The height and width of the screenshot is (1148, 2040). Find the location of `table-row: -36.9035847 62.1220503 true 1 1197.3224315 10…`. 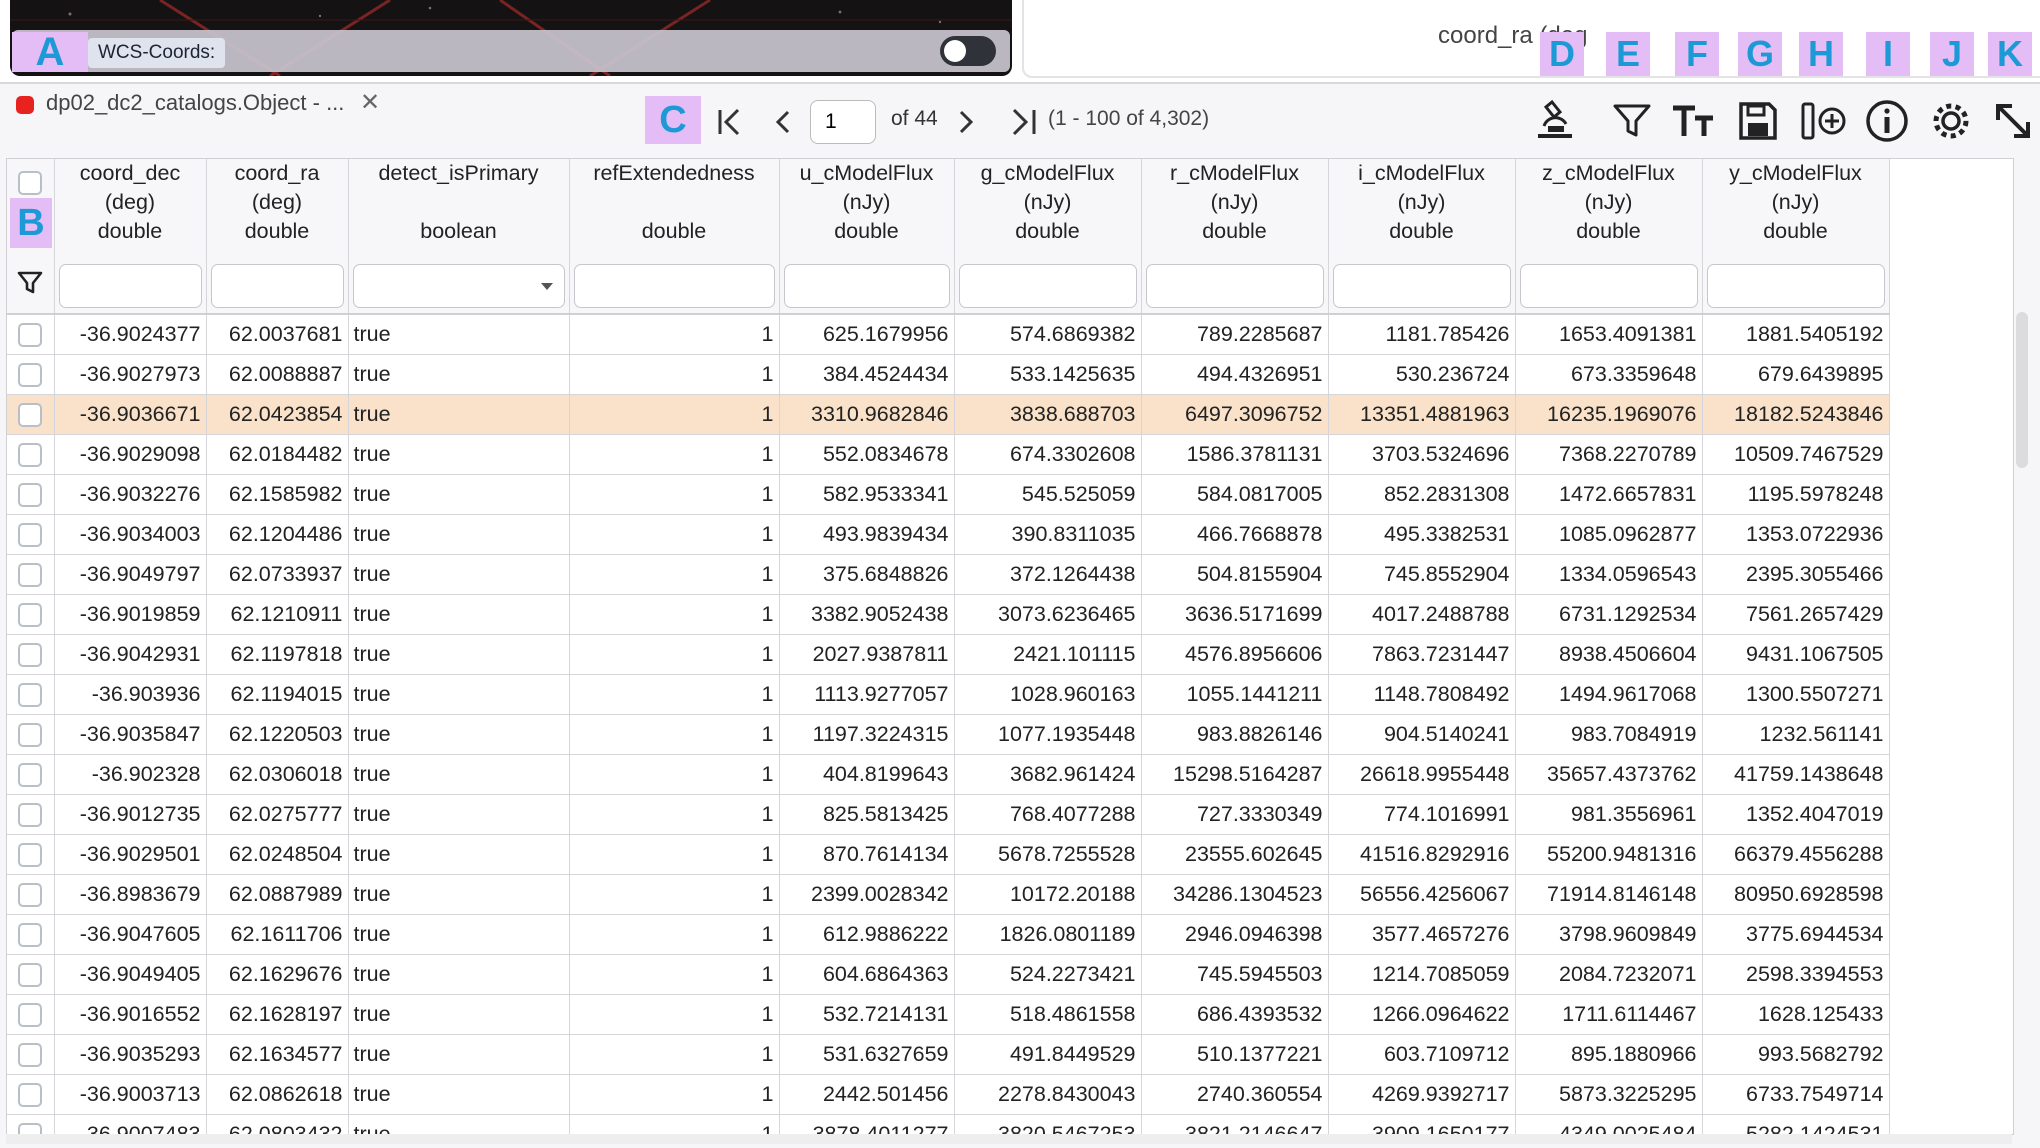

table-row: -36.9035847 62.1220503 true 1 1197.3224315 10… is located at coordinates (948, 734).